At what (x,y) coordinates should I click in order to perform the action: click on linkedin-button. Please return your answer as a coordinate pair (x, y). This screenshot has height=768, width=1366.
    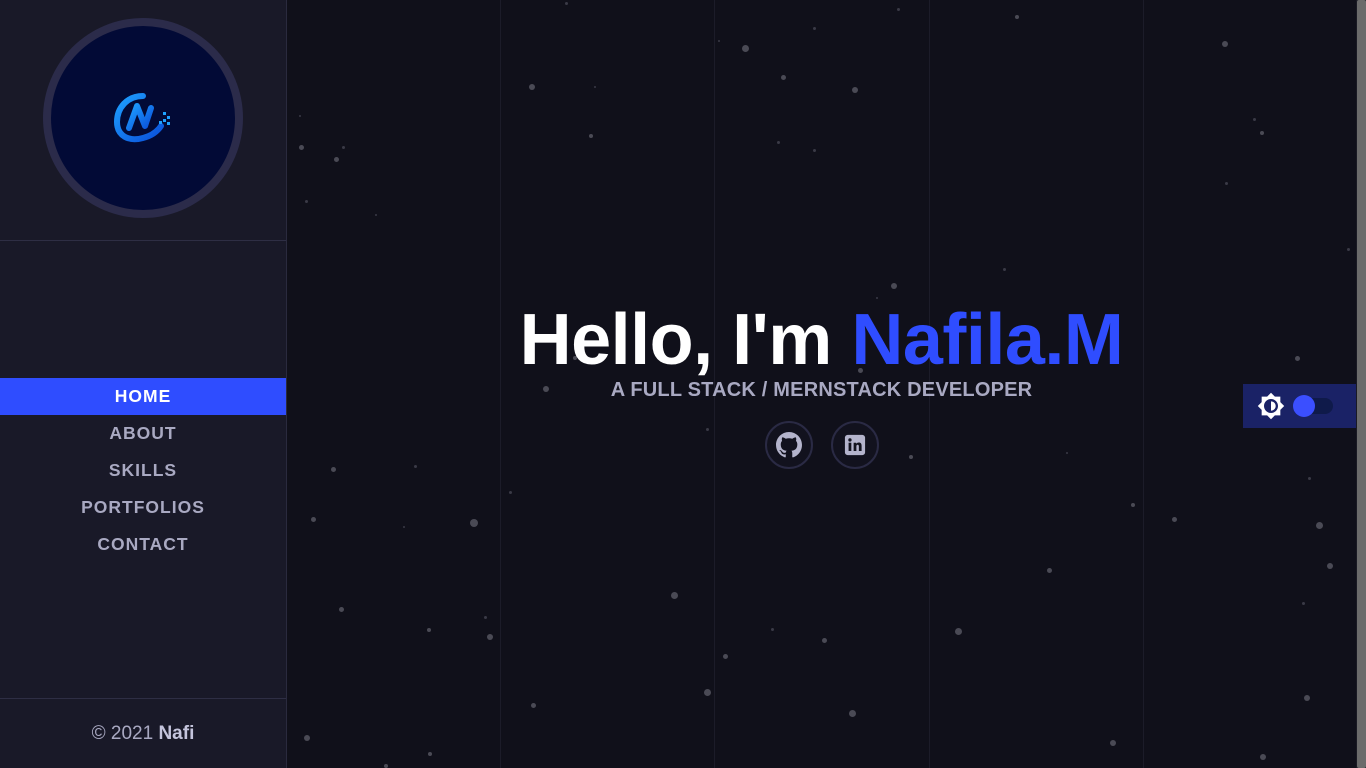
    Looking at the image, I should click on (855, 445).